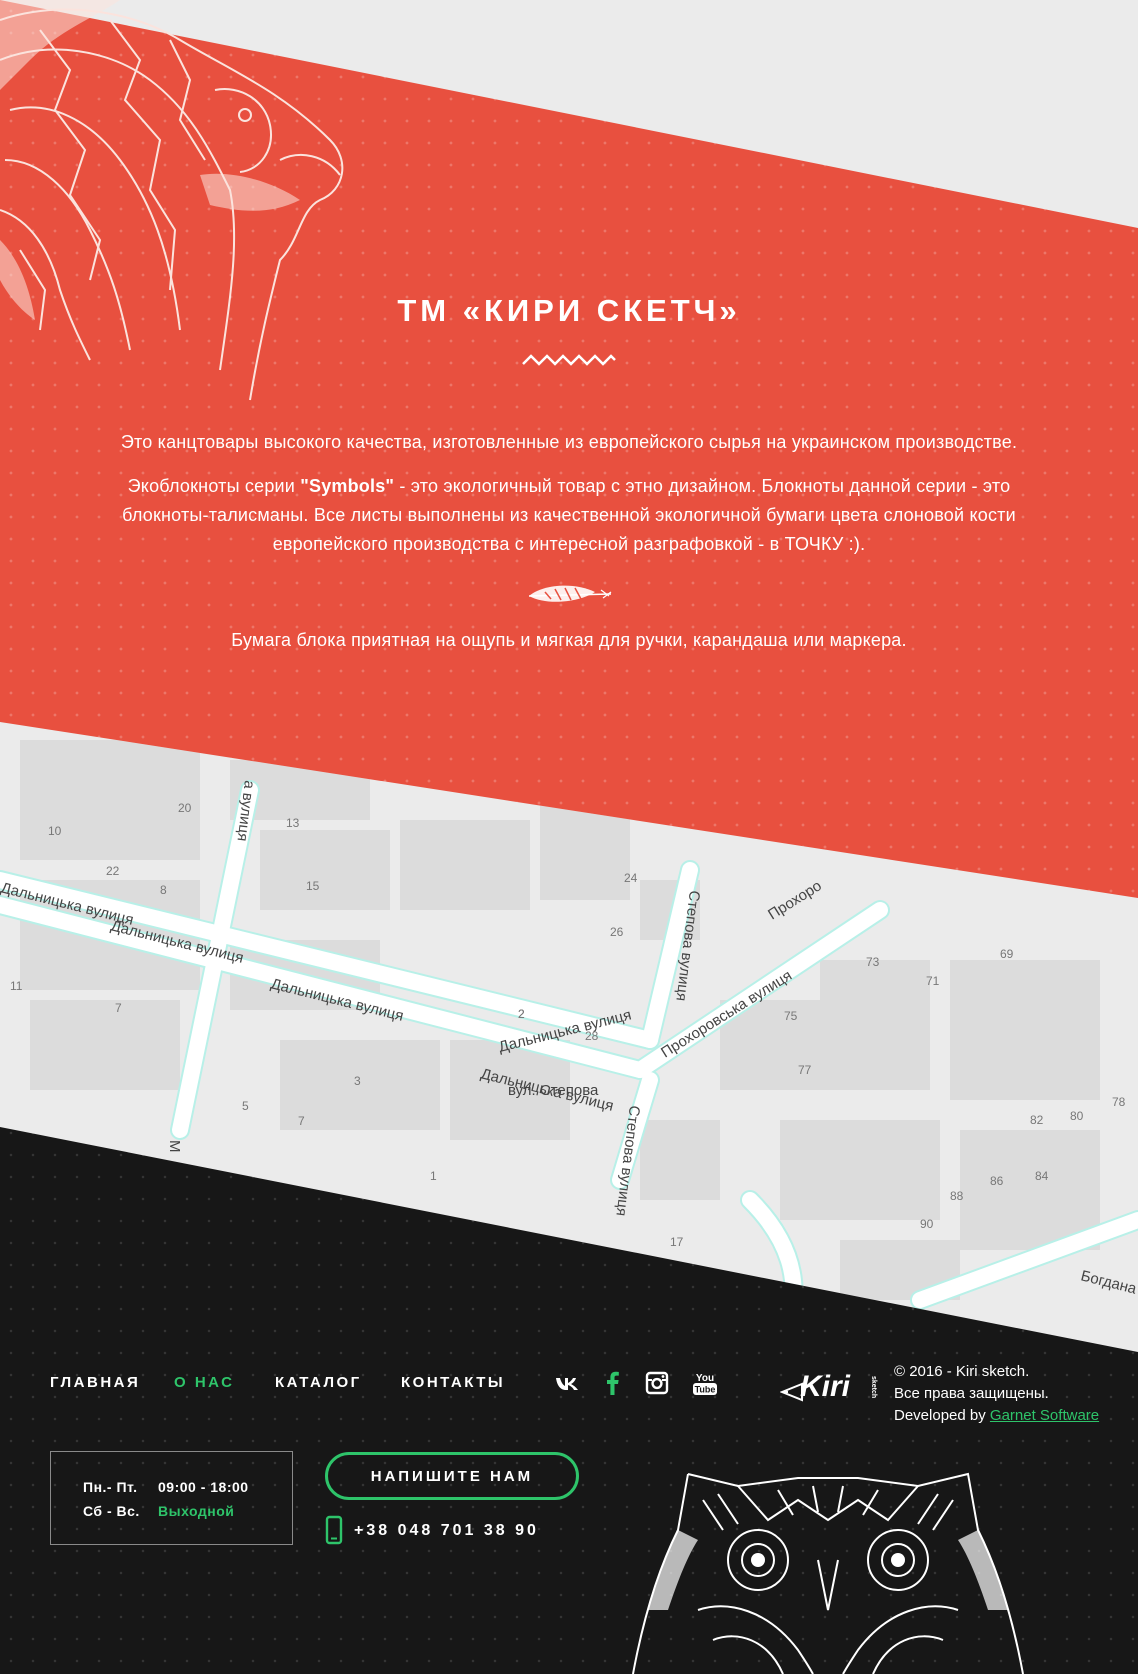 The image size is (1138, 1674). What do you see at coordinates (452, 1476) in the screenshot?
I see `write-us-button: НАПИШИТЕ НАМ` at bounding box center [452, 1476].